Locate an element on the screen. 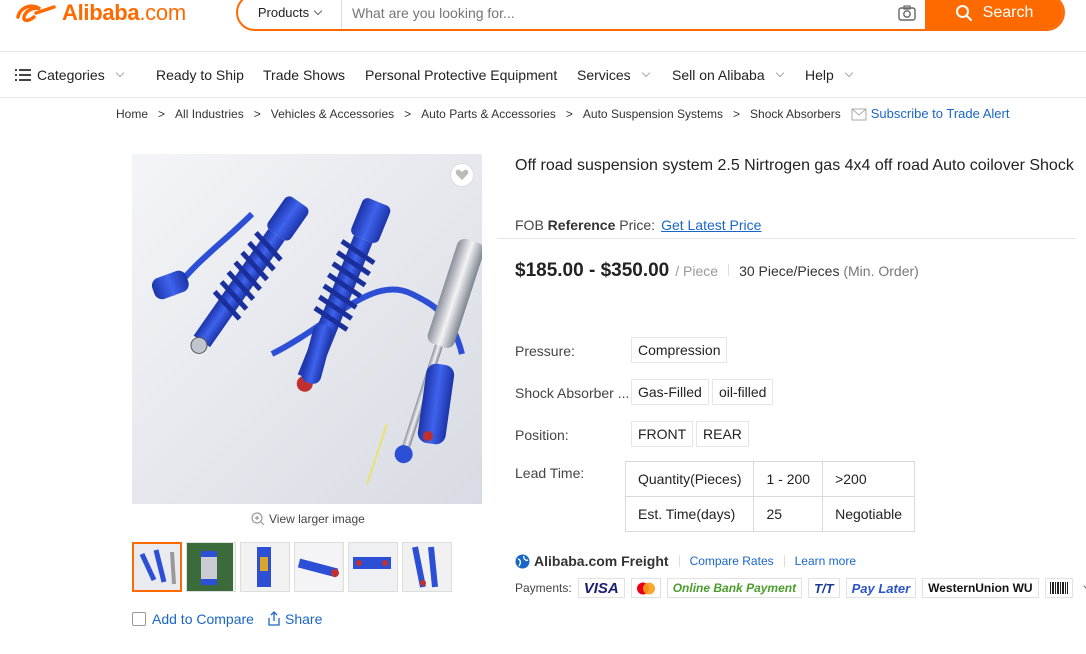 The width and height of the screenshot is (1086, 654). attr-option-front: FRONT is located at coordinates (662, 434).